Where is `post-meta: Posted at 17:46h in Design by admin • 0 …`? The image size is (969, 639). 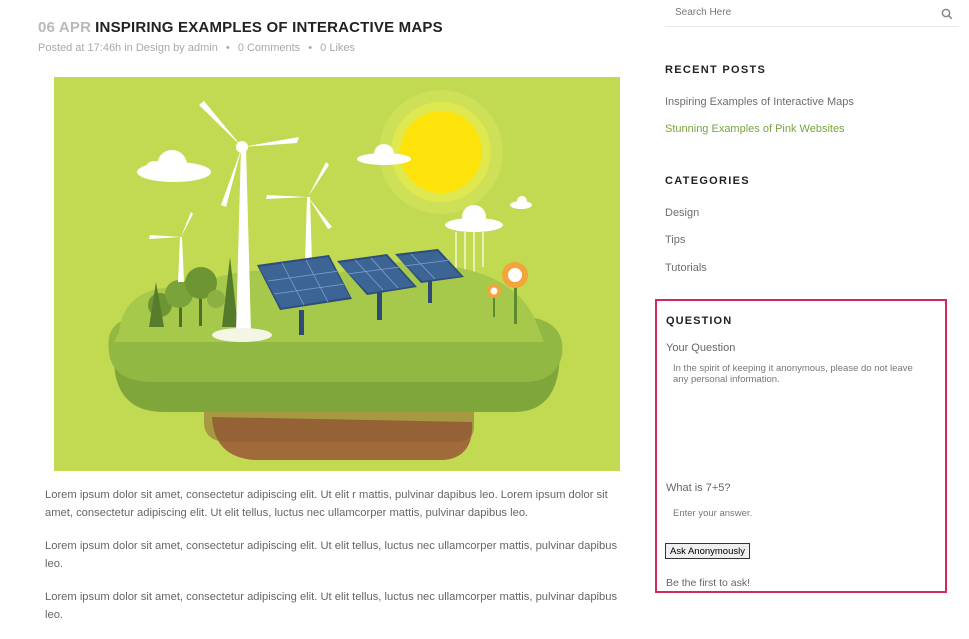
post-meta: Posted at 17:46h in Design by admin • 0 … is located at coordinates (196, 48).